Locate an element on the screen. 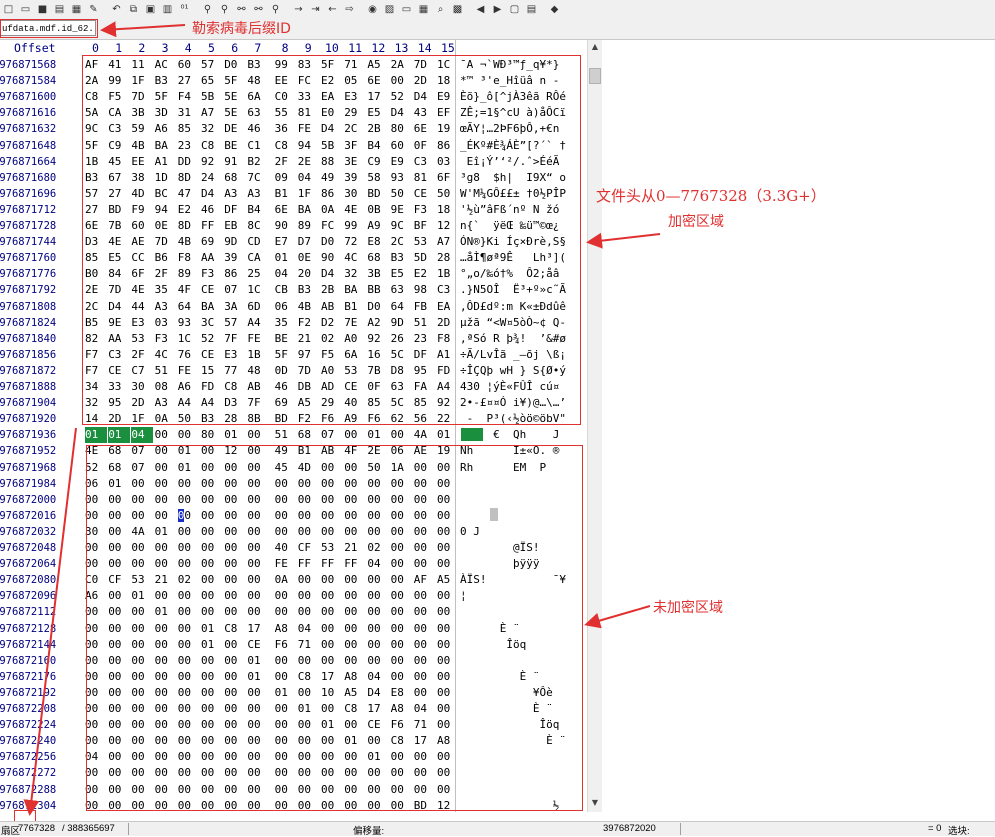 This screenshot has width=995, height=837. disk-icon: ◉ is located at coordinates (372, 9).